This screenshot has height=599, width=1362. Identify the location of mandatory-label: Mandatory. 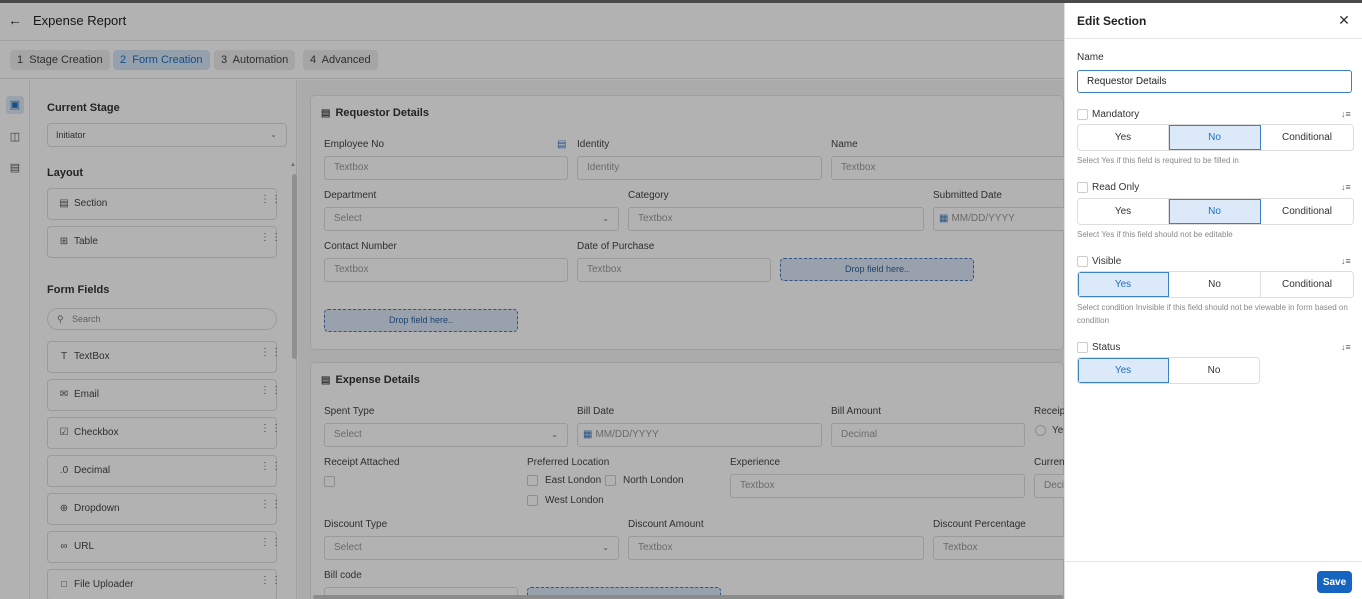
(1116, 114).